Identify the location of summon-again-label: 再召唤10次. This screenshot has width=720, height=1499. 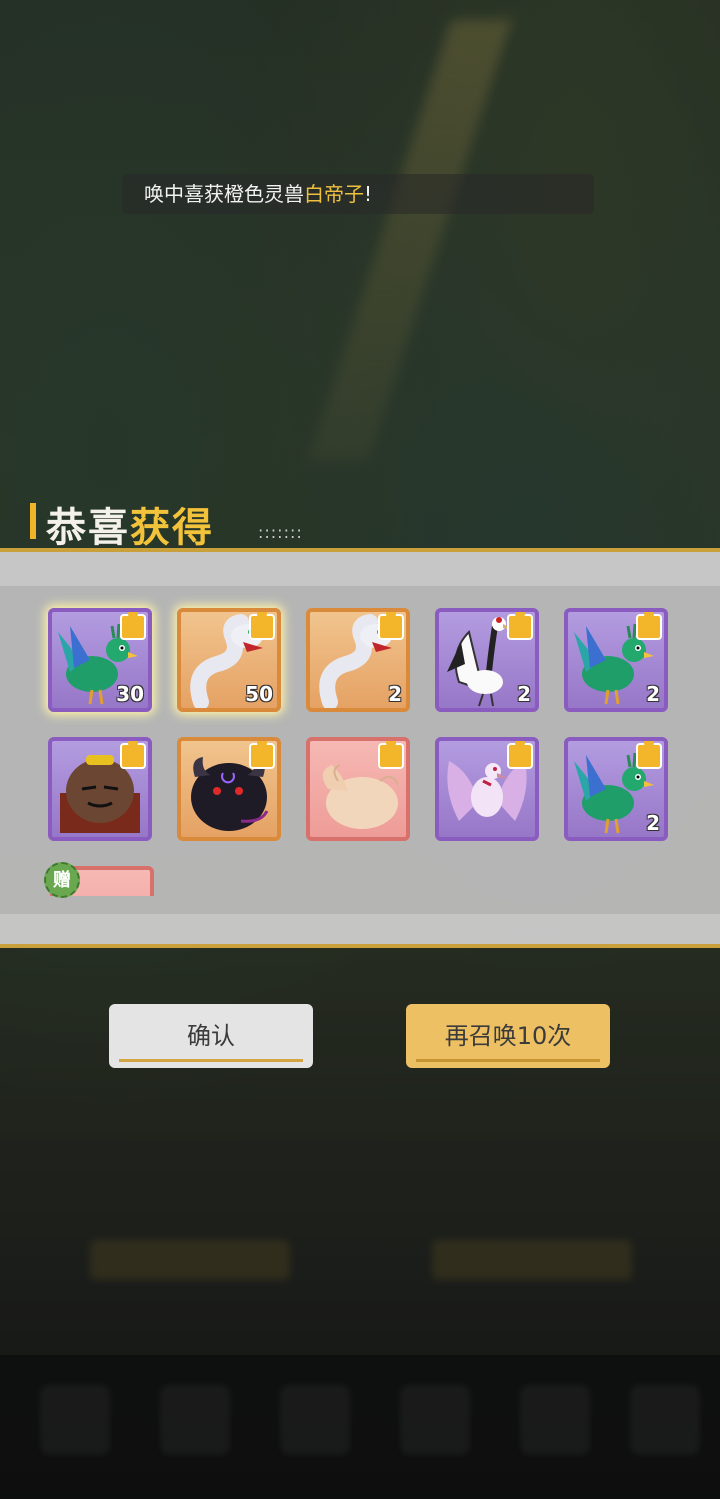
(508, 1036).